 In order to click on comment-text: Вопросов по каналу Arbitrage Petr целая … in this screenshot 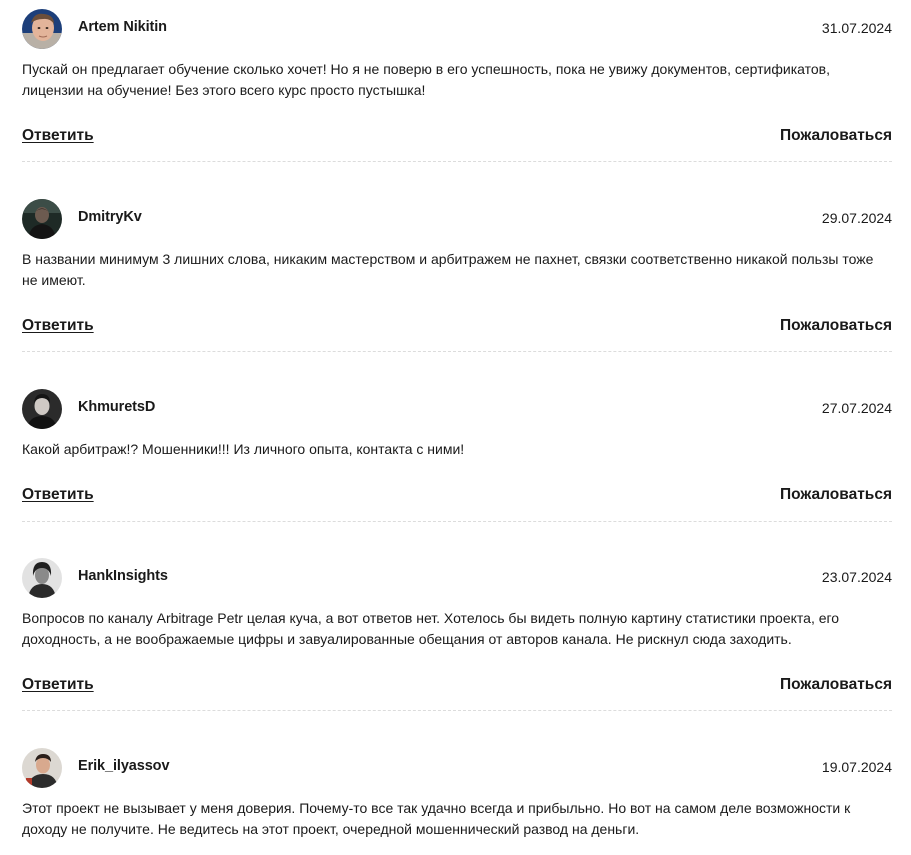, I will do `click(431, 628)`.